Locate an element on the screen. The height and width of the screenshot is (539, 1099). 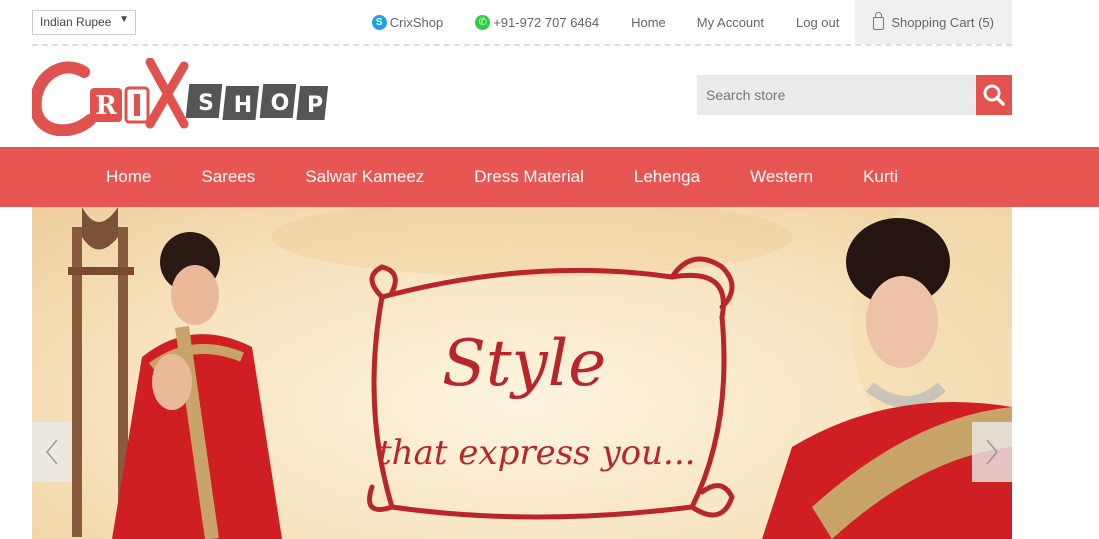
svg-text: S is located at coordinates (206, 103).